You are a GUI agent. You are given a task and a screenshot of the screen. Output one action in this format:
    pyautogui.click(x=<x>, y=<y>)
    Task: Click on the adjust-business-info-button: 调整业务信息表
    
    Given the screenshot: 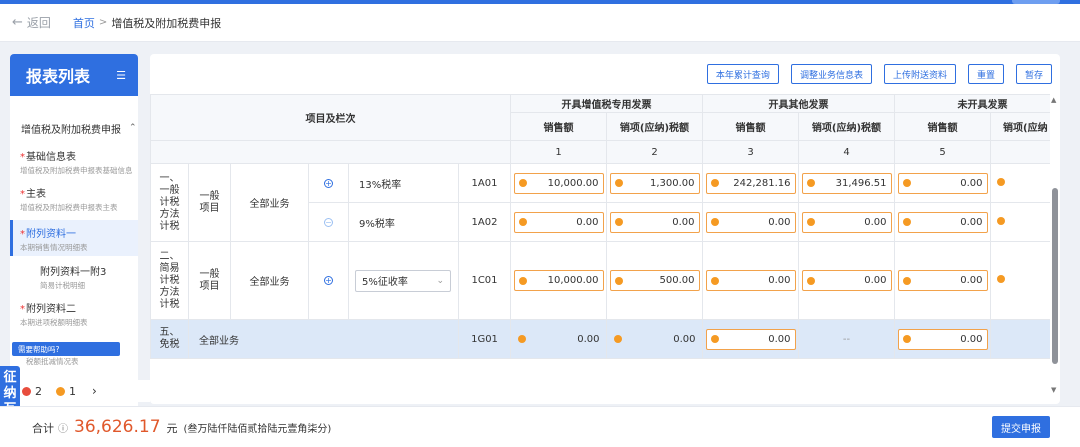 What is the action you would take?
    pyautogui.click(x=831, y=74)
    